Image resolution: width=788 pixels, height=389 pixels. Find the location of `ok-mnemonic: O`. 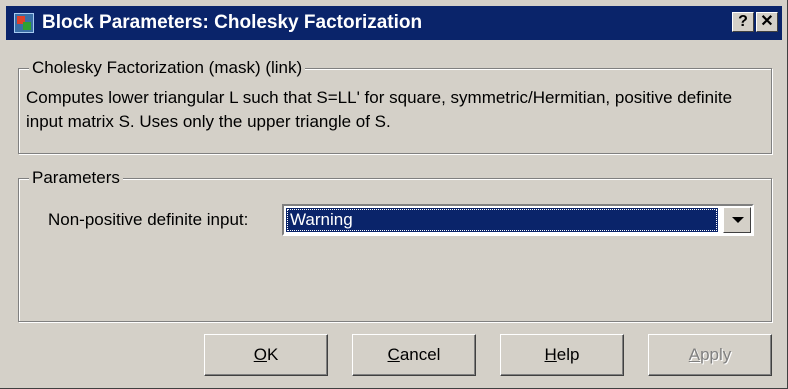

ok-mnemonic: O is located at coordinates (260, 354).